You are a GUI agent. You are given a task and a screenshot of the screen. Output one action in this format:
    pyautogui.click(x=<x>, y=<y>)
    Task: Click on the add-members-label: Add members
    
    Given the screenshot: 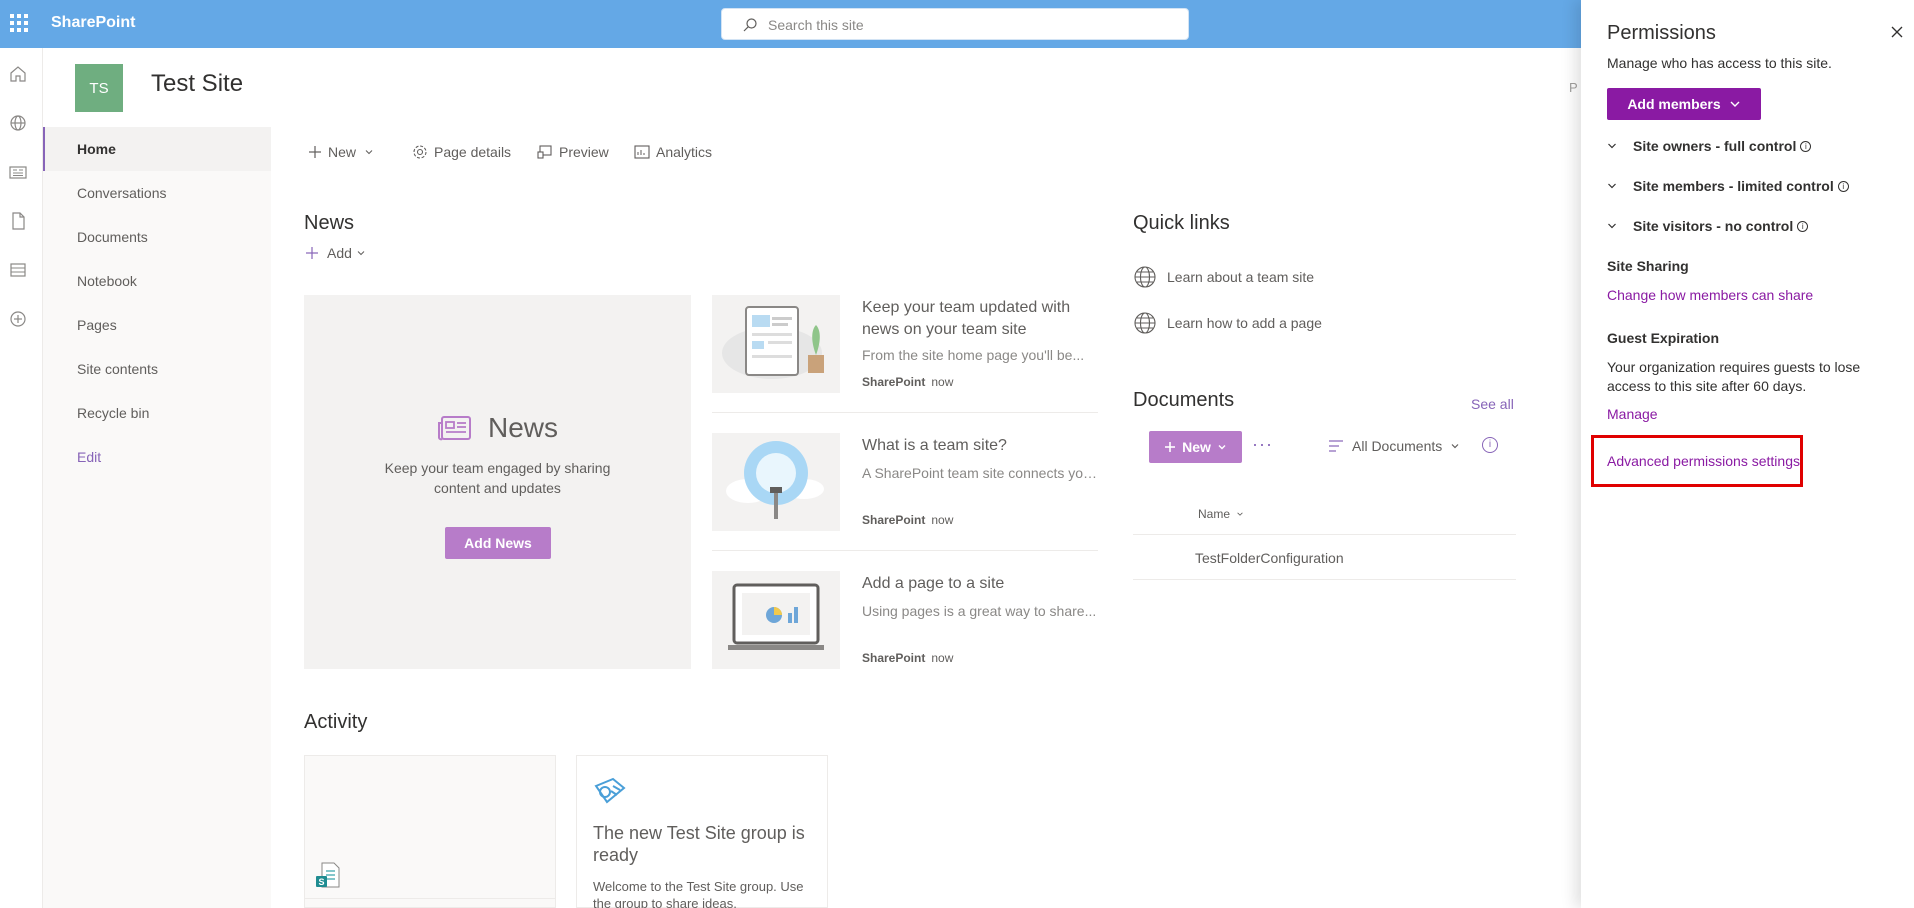 What is the action you would take?
    pyautogui.click(x=1674, y=104)
    